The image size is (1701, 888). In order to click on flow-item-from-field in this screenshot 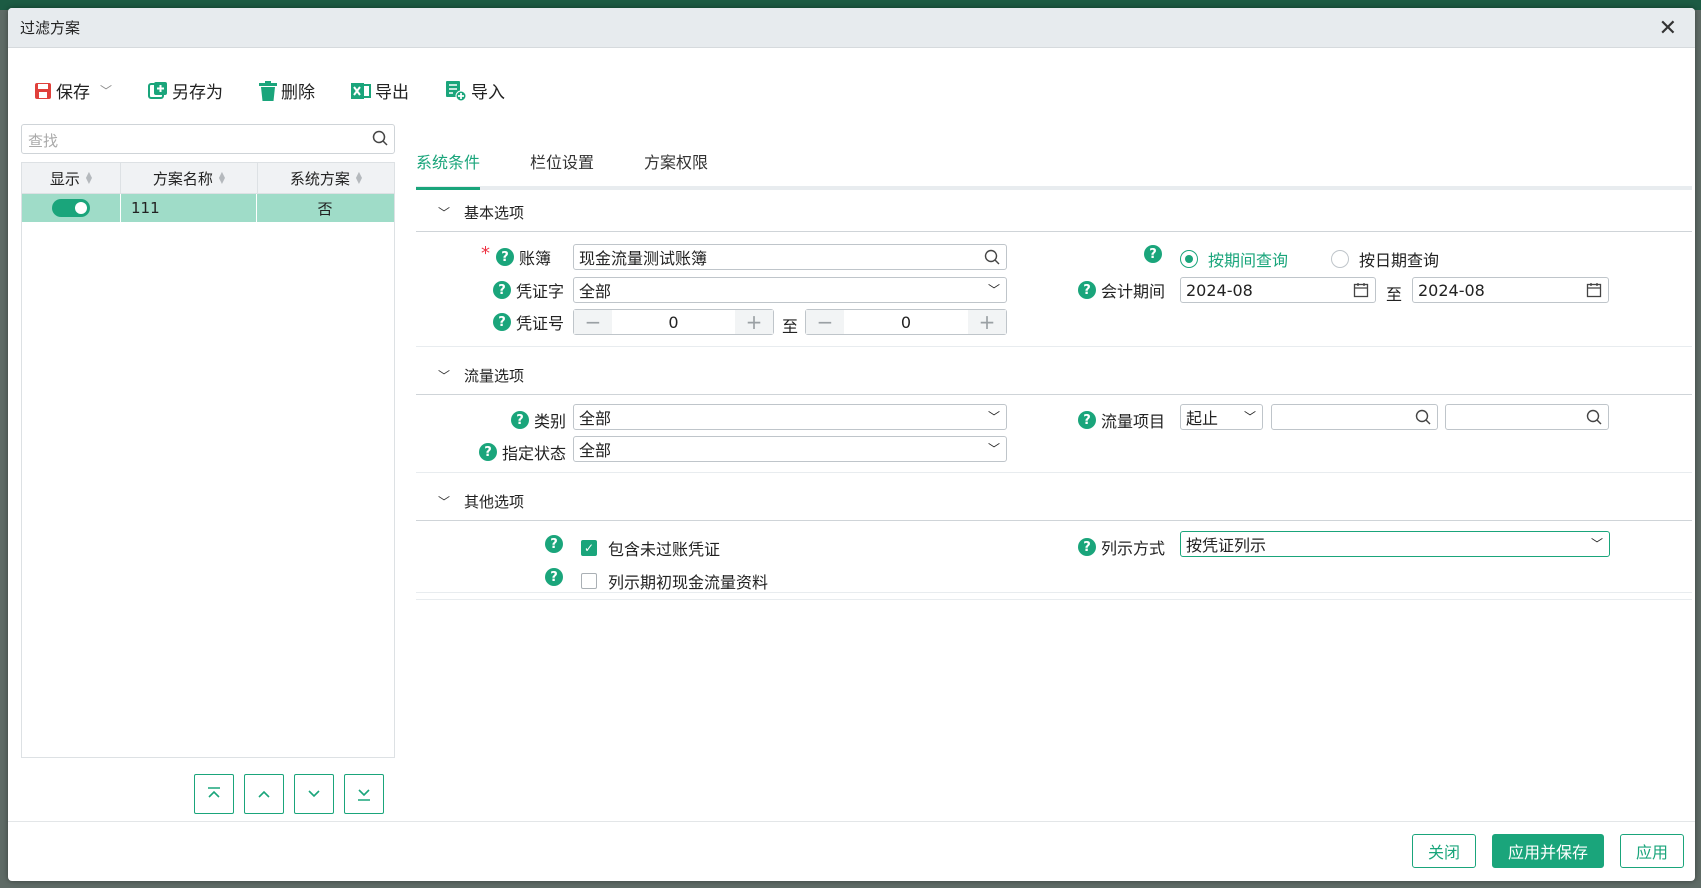, I will do `click(1354, 417)`.